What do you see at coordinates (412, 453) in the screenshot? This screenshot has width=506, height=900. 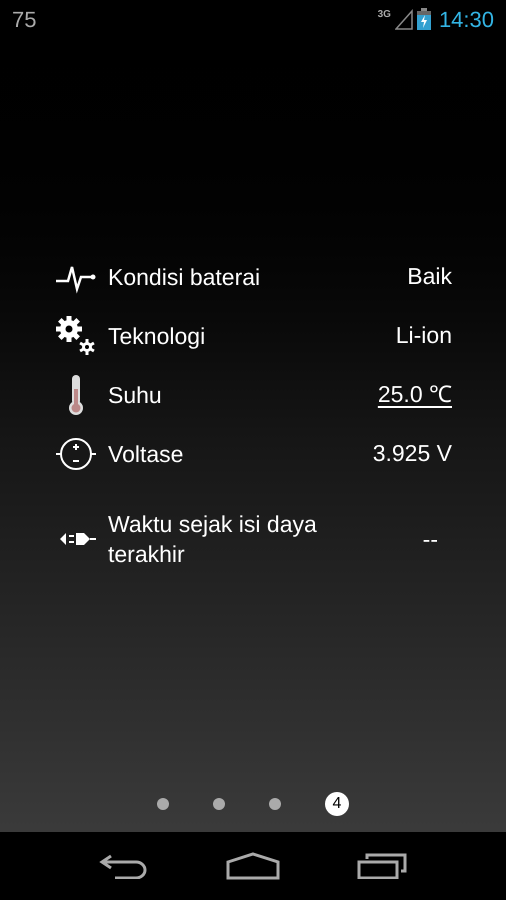 I see `row-value: 3.925 V` at bounding box center [412, 453].